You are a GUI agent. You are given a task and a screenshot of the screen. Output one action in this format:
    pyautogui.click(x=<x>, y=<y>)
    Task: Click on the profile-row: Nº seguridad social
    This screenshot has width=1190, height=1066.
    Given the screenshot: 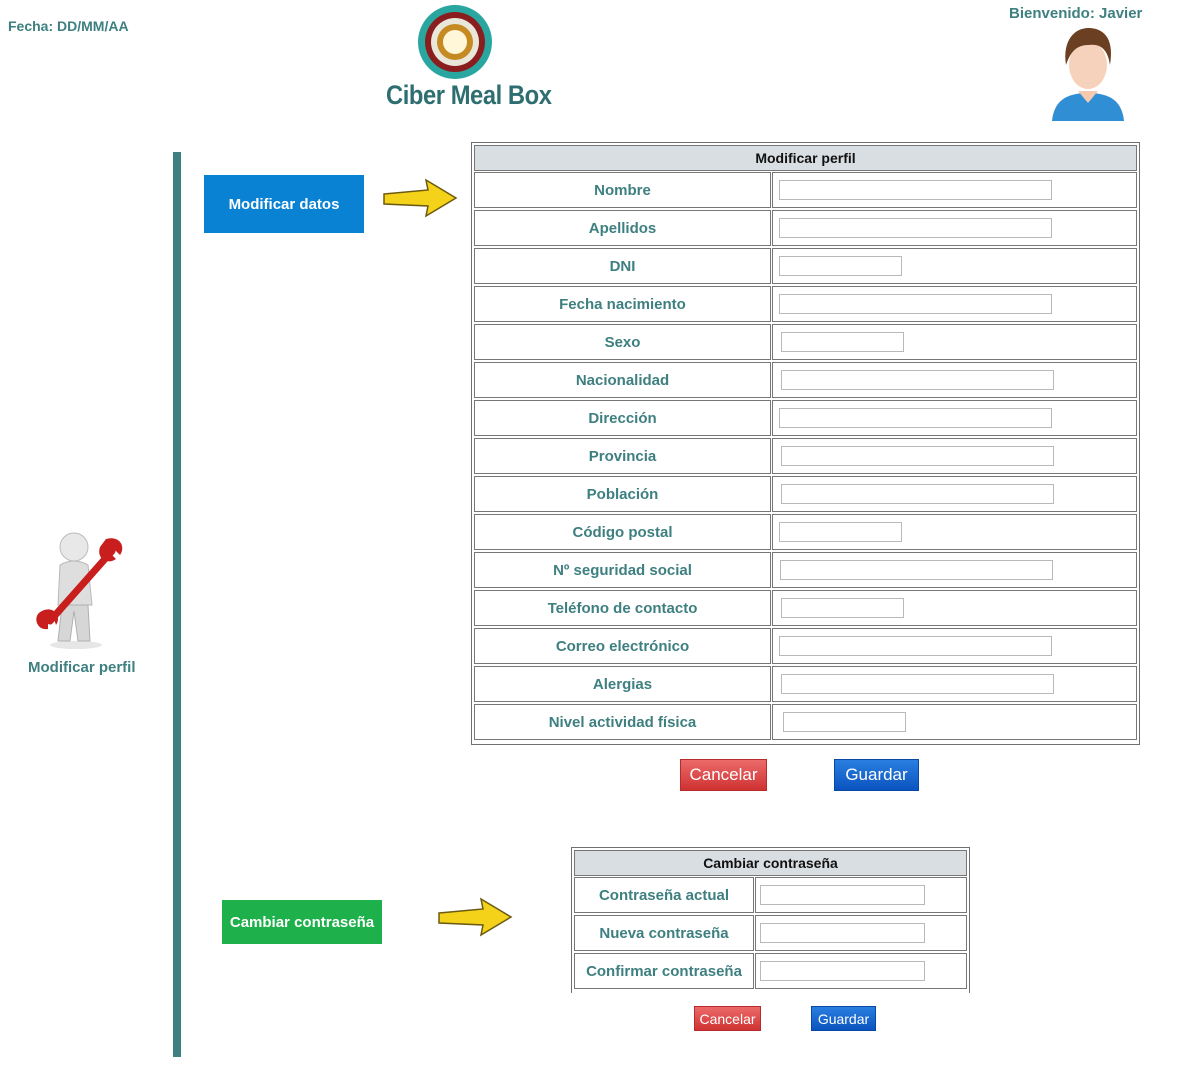 What is the action you would take?
    pyautogui.click(x=805, y=570)
    